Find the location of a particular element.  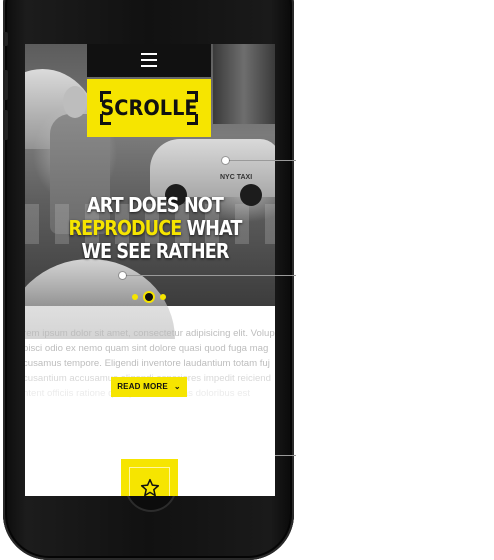

slider-dot-2-active is located at coordinates (149, 297).